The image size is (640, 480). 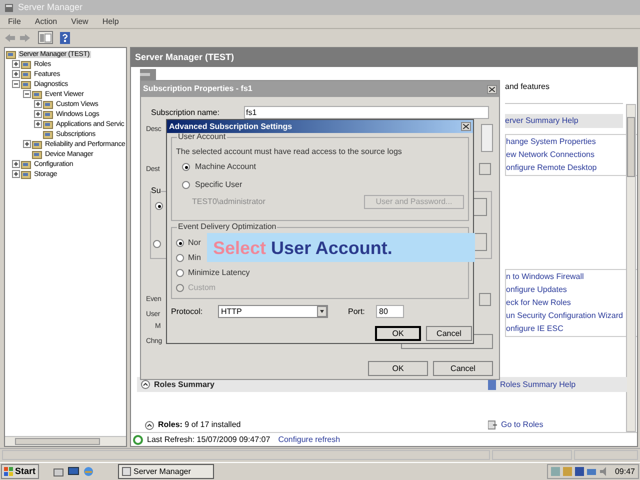 What do you see at coordinates (357, 312) in the screenshot?
I see `field-label: Port:` at bounding box center [357, 312].